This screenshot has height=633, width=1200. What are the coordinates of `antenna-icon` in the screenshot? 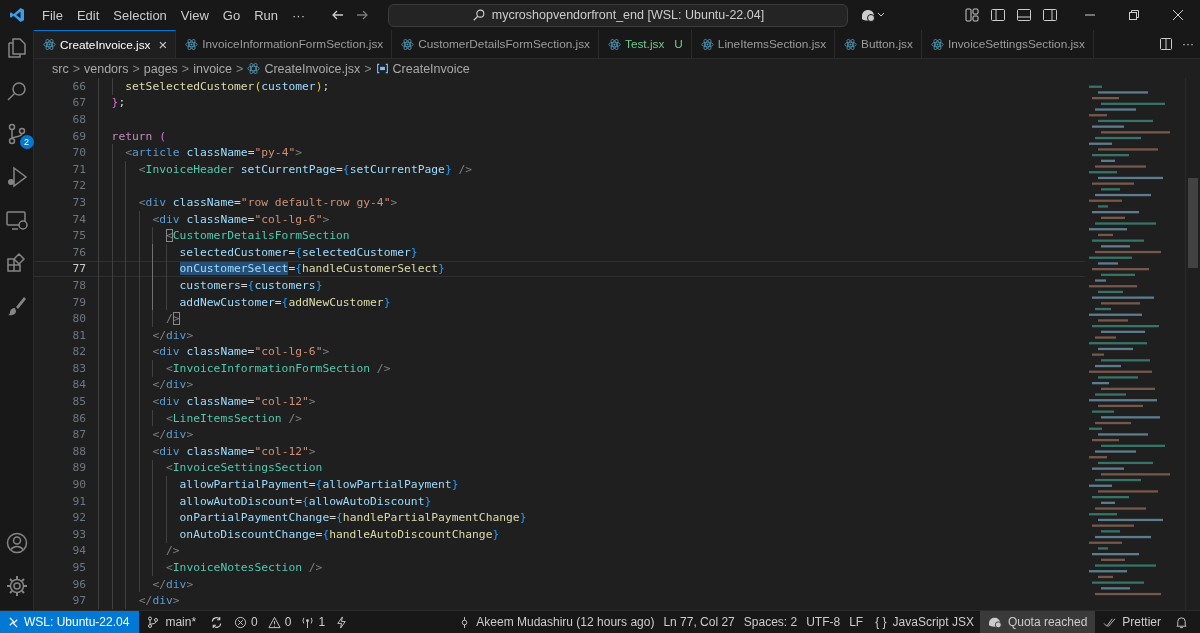 It's located at (308, 622).